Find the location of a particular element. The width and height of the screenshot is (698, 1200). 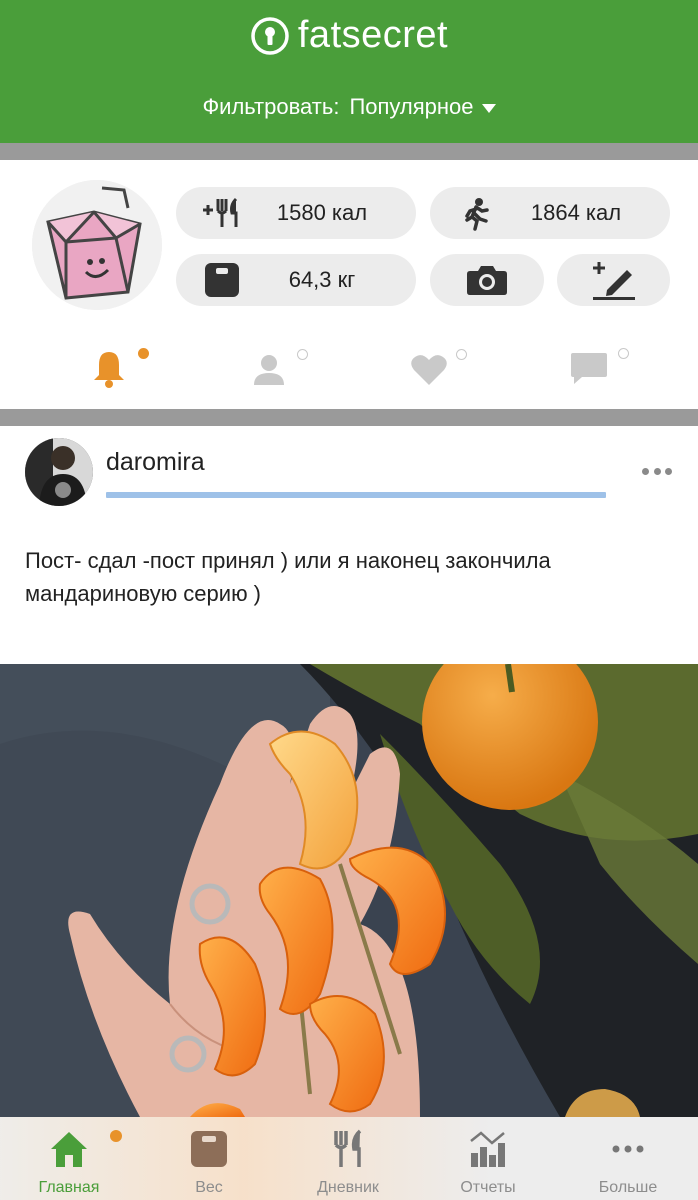

photo-button is located at coordinates (487, 280).